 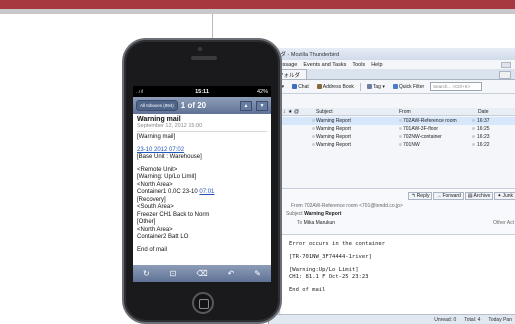 What do you see at coordinates (206, 192) in the screenshot?
I see `mail-link: 07:01` at bounding box center [206, 192].